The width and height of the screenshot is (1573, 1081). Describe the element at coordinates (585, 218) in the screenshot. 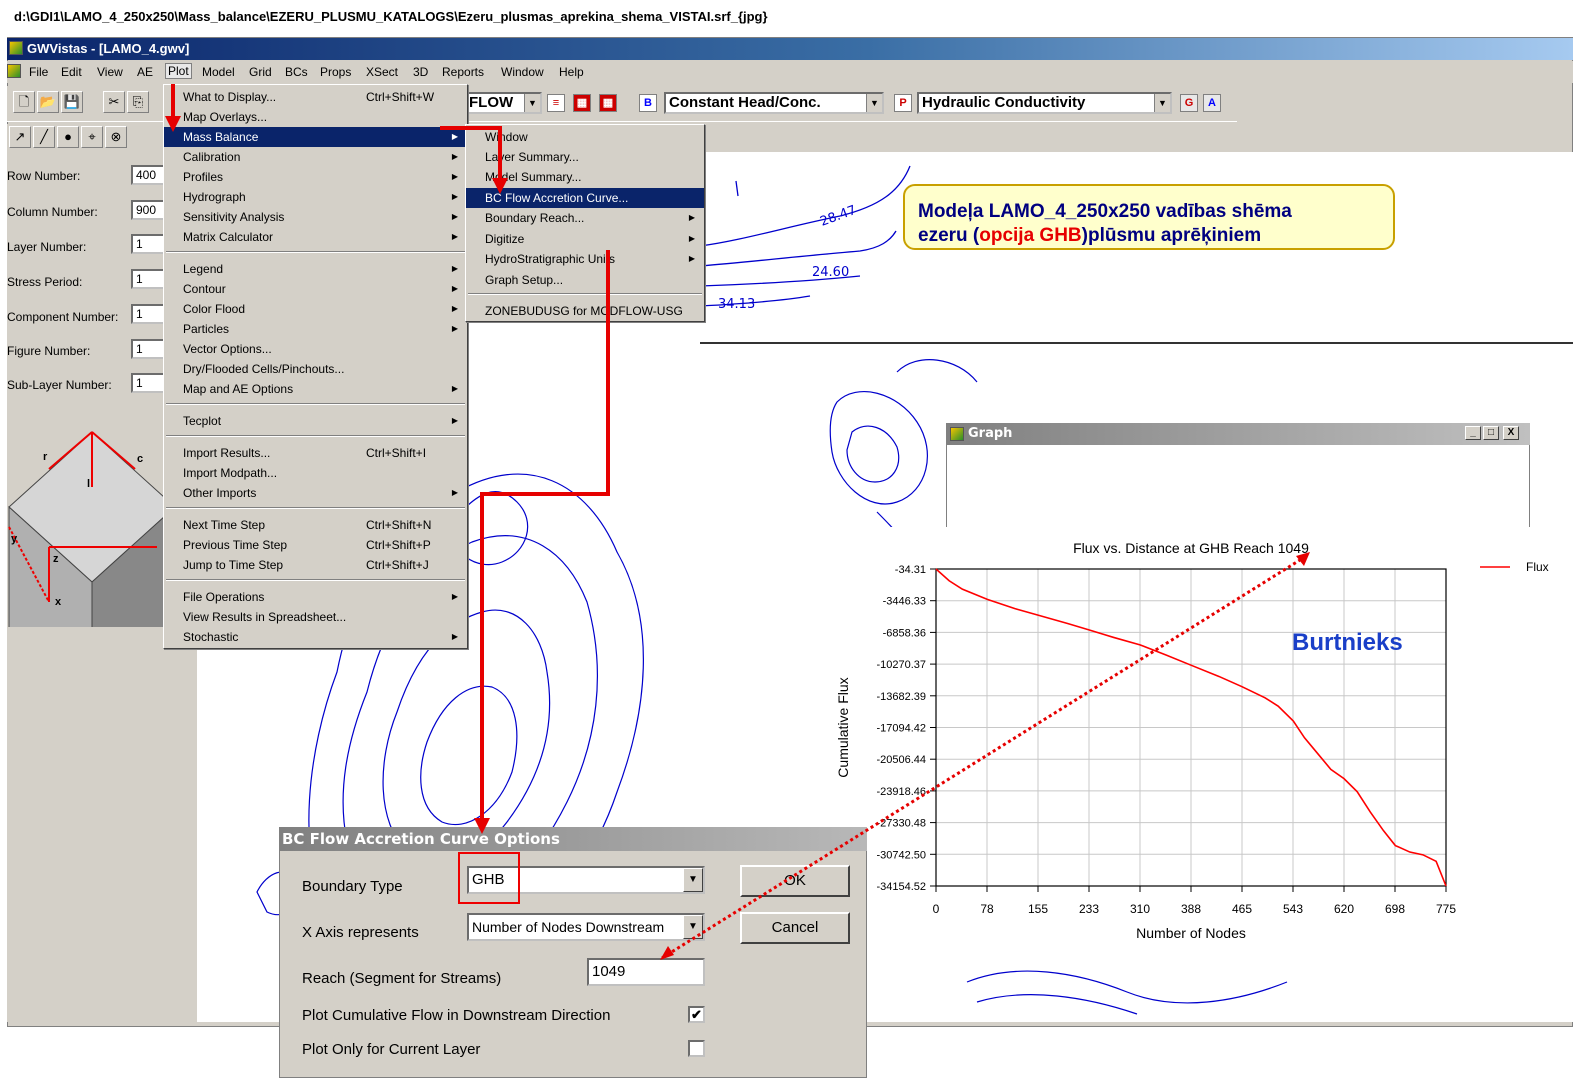

I see `mass-balance-menu-item: Boundary Reach... ▶` at that location.